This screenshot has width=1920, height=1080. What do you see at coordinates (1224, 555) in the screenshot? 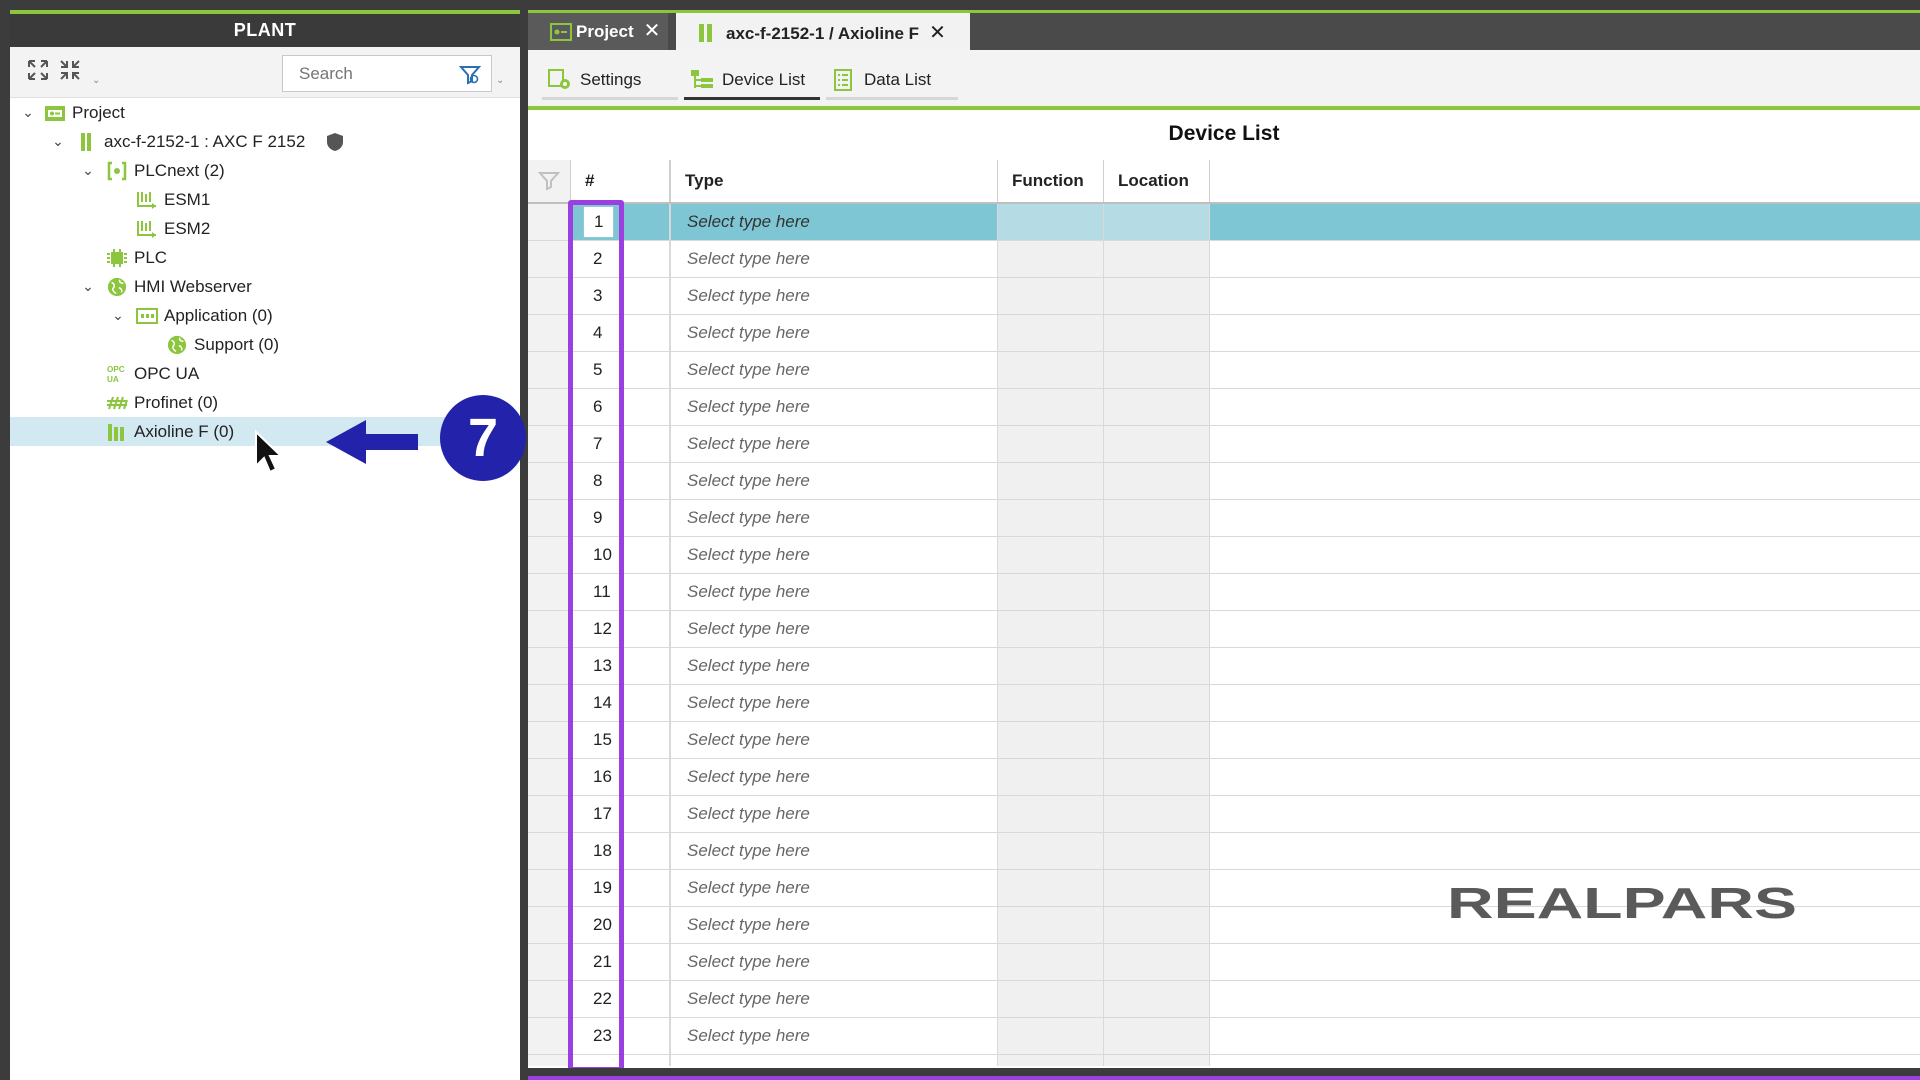
I see `table-row: 10 Select type here` at bounding box center [1224, 555].